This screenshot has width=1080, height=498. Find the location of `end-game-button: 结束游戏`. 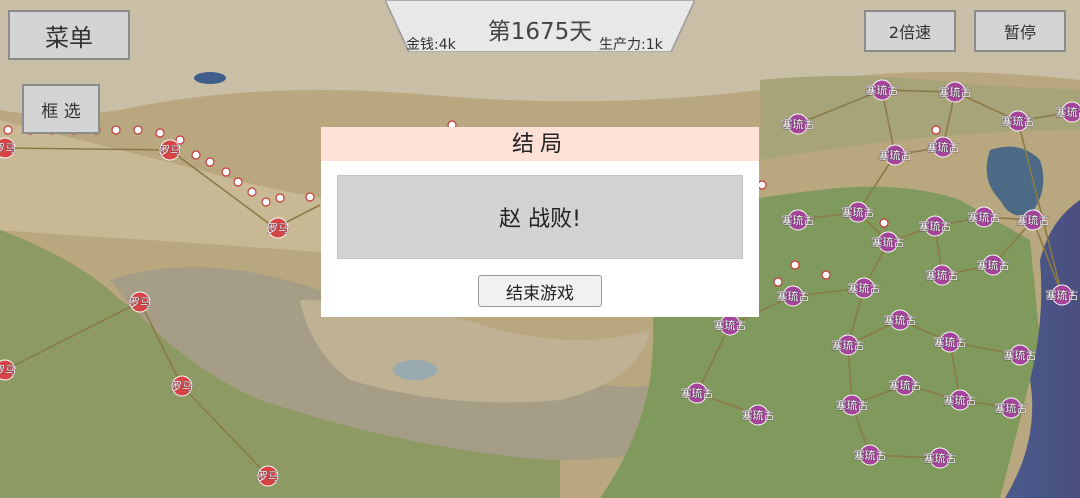

end-game-button: 结束游戏 is located at coordinates (540, 291).